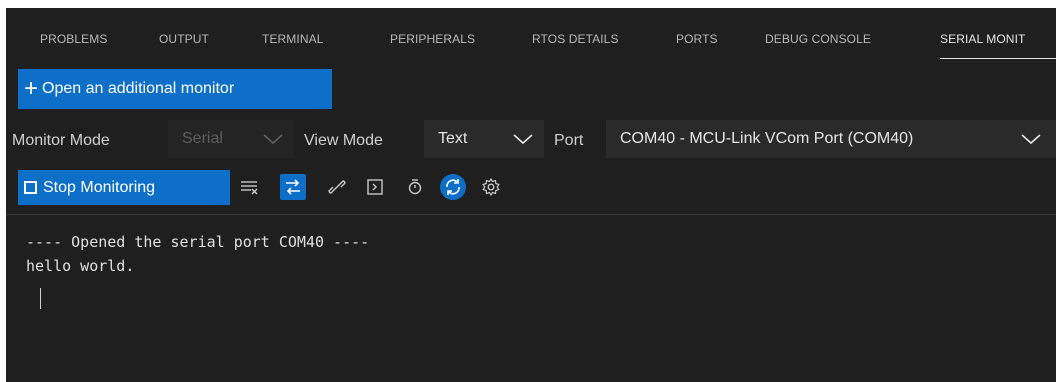 This screenshot has width=1056, height=382. I want to click on stop-monitoring-button: Stop Monitoring, so click(124, 187).